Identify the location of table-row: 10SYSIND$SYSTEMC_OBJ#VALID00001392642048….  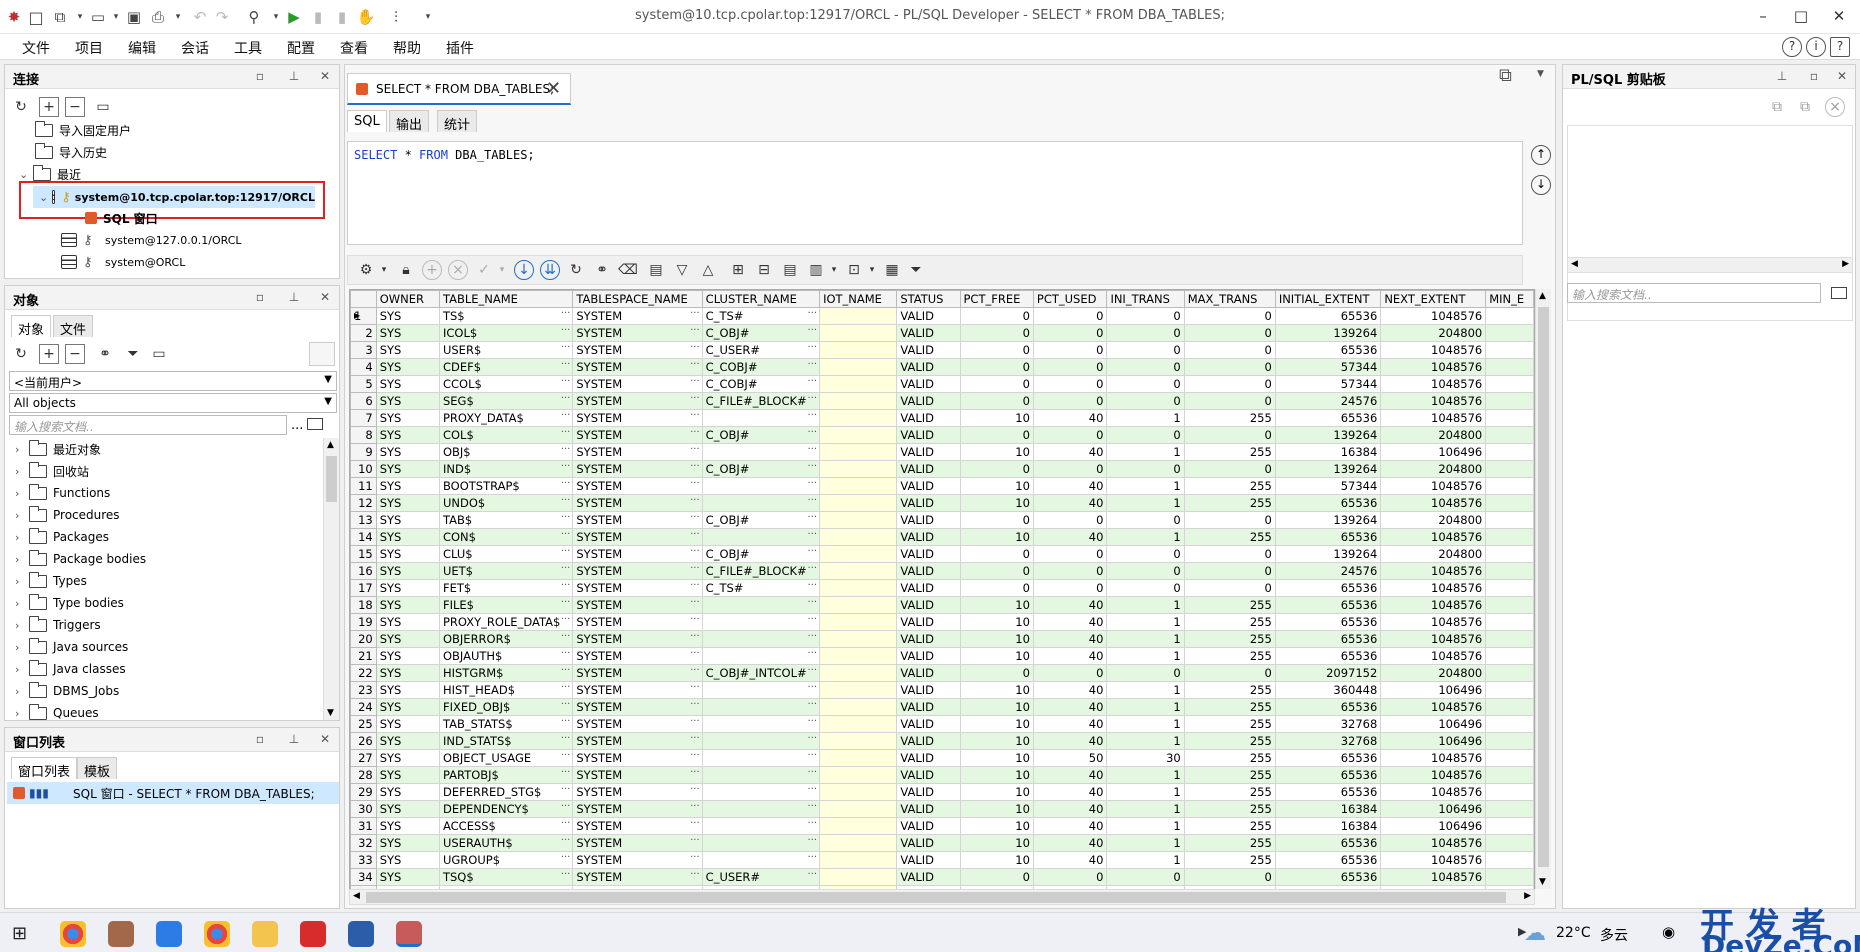
(942, 469).